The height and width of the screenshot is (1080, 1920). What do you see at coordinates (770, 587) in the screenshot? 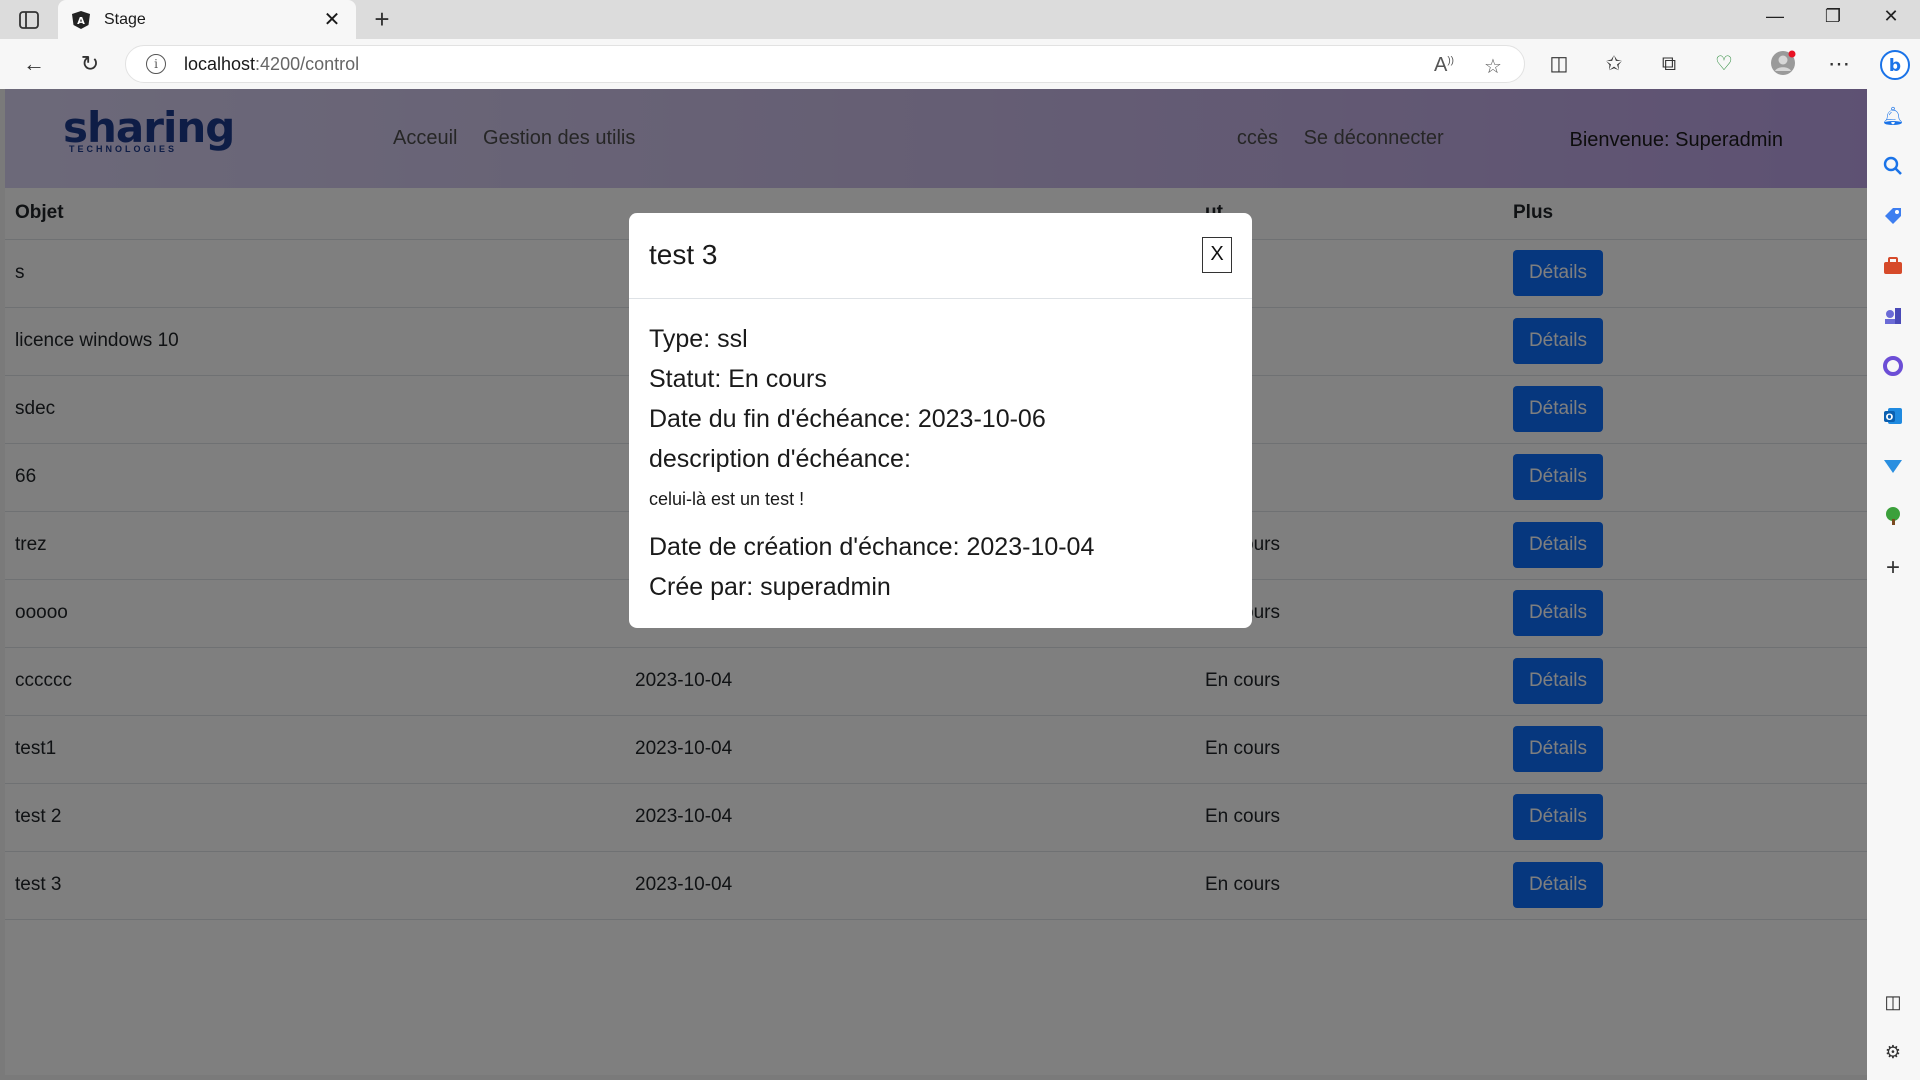
I see `modal-cree-par: Crée par: superadmin` at bounding box center [770, 587].